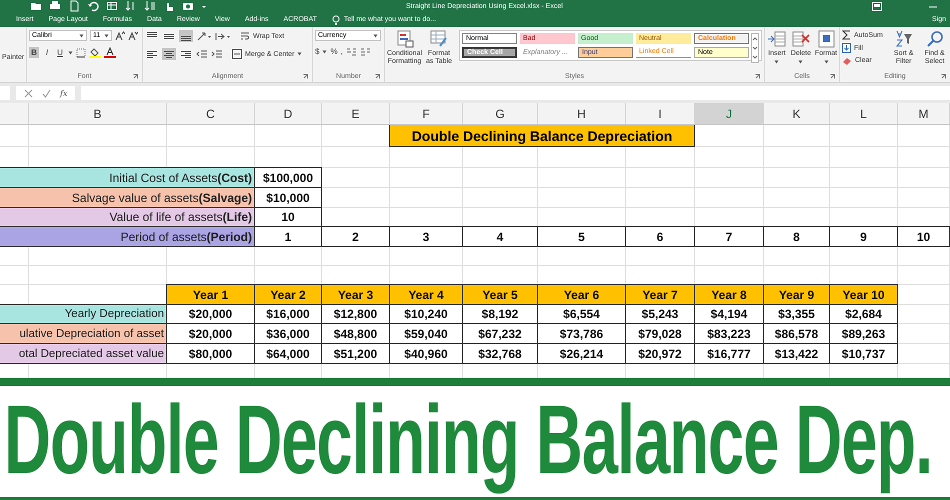 The image size is (950, 500). I want to click on period-value: 5, so click(581, 236).